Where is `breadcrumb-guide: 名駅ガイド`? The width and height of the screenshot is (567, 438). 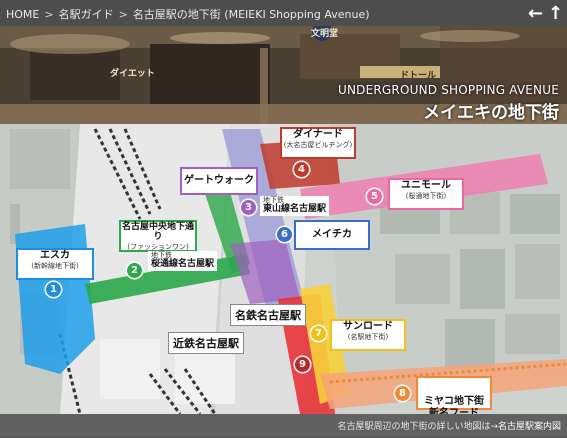 breadcrumb-guide: 名駅ガイド is located at coordinates (86, 14).